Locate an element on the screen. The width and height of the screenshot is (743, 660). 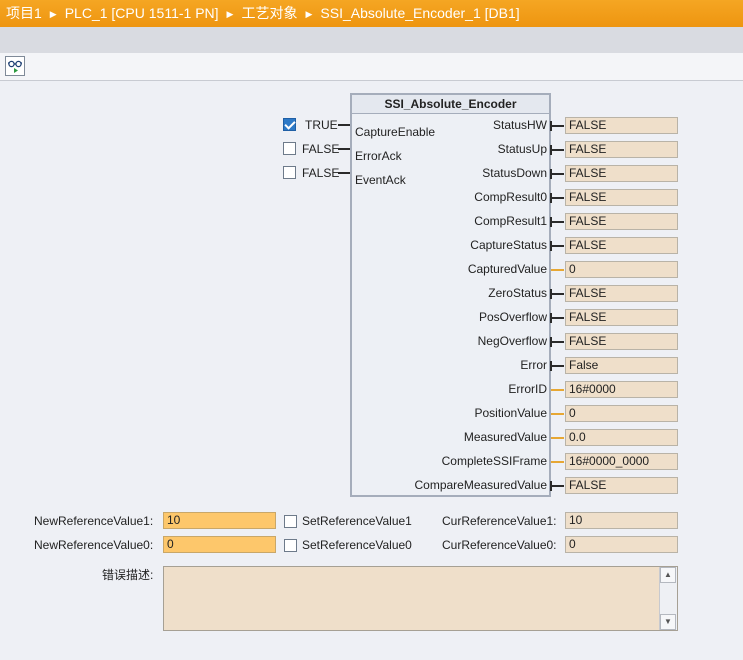
header-band is located at coordinates (371, 40).